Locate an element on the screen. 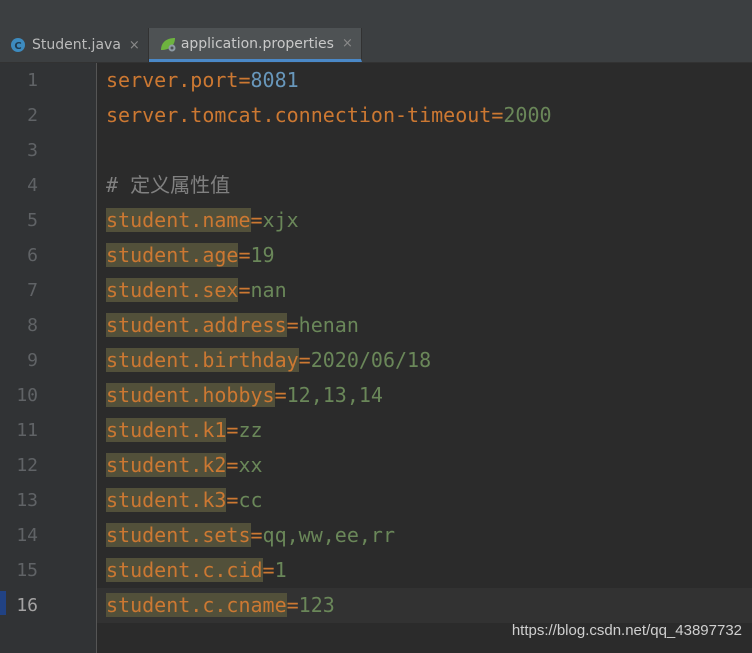 This screenshot has height=653, width=752. line-number: 11 is located at coordinates (27, 430).